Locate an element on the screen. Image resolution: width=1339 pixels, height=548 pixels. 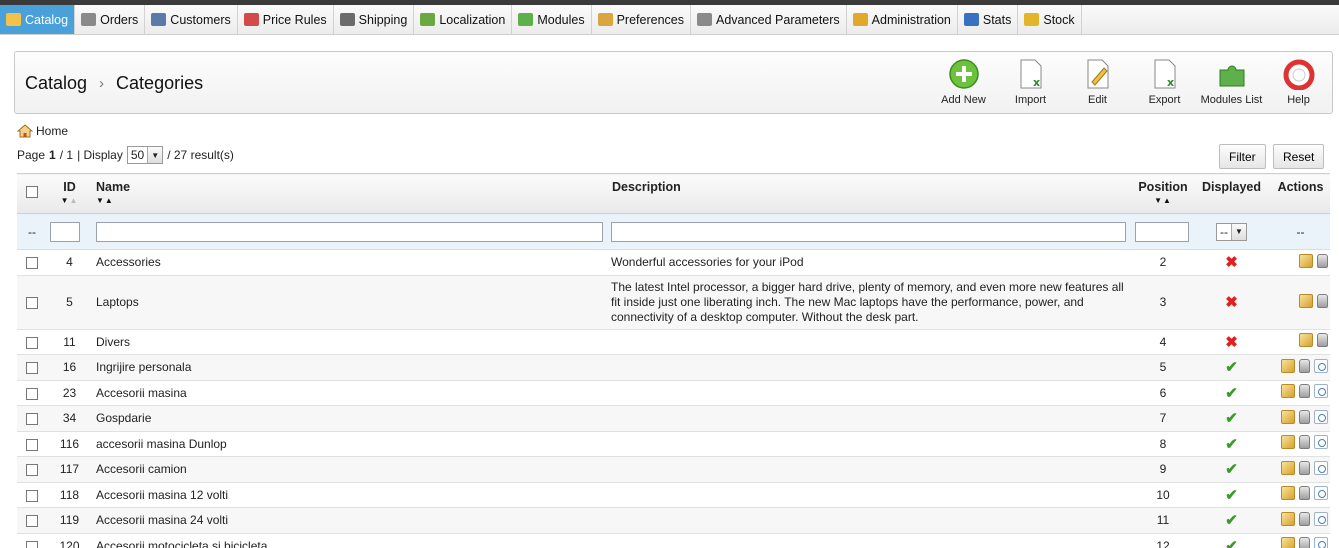
import-button: x Import is located at coordinates (1030, 82).